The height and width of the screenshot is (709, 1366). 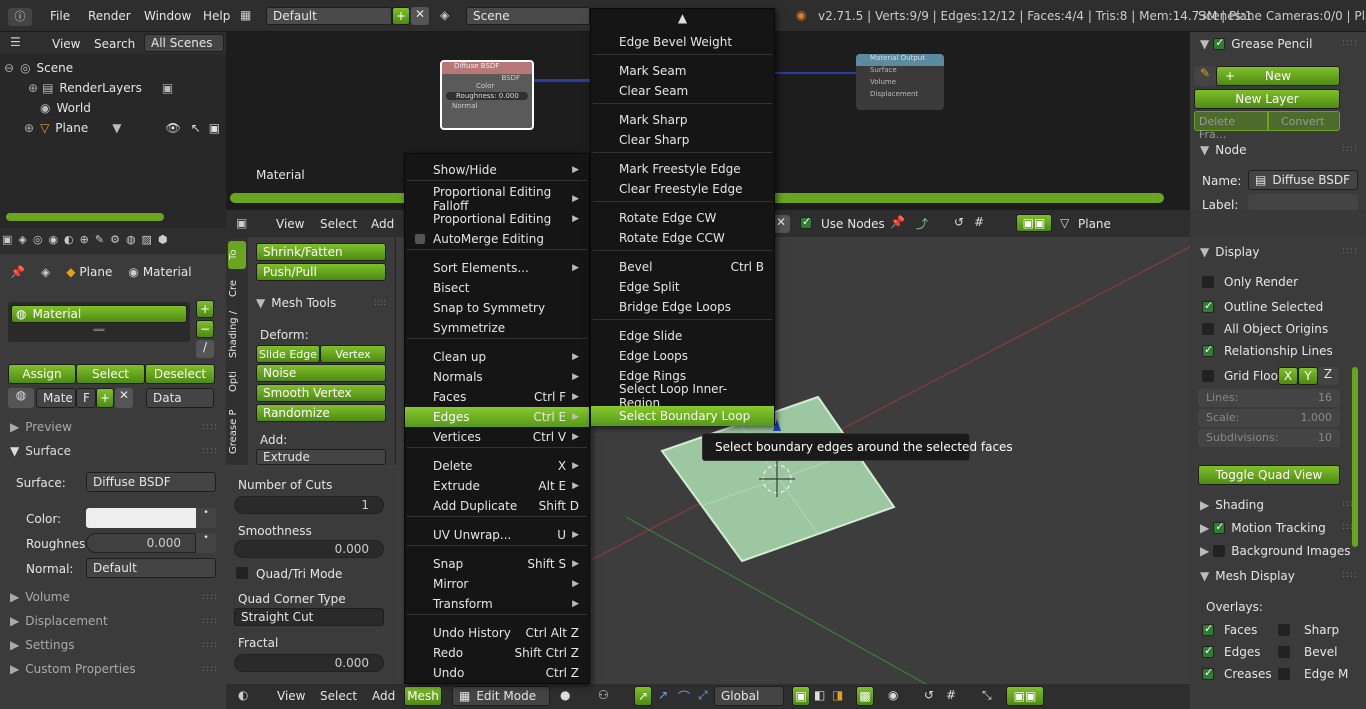 I want to click on mode-dropdown: ▦ Edit Mode, so click(x=501, y=696).